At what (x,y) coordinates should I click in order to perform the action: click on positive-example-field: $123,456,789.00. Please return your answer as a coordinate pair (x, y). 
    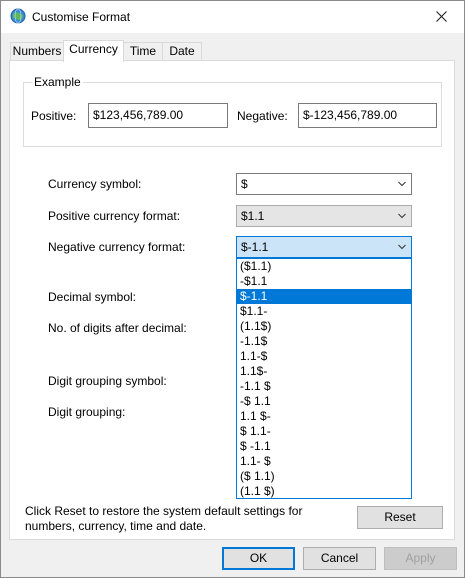
    Looking at the image, I should click on (158, 115).